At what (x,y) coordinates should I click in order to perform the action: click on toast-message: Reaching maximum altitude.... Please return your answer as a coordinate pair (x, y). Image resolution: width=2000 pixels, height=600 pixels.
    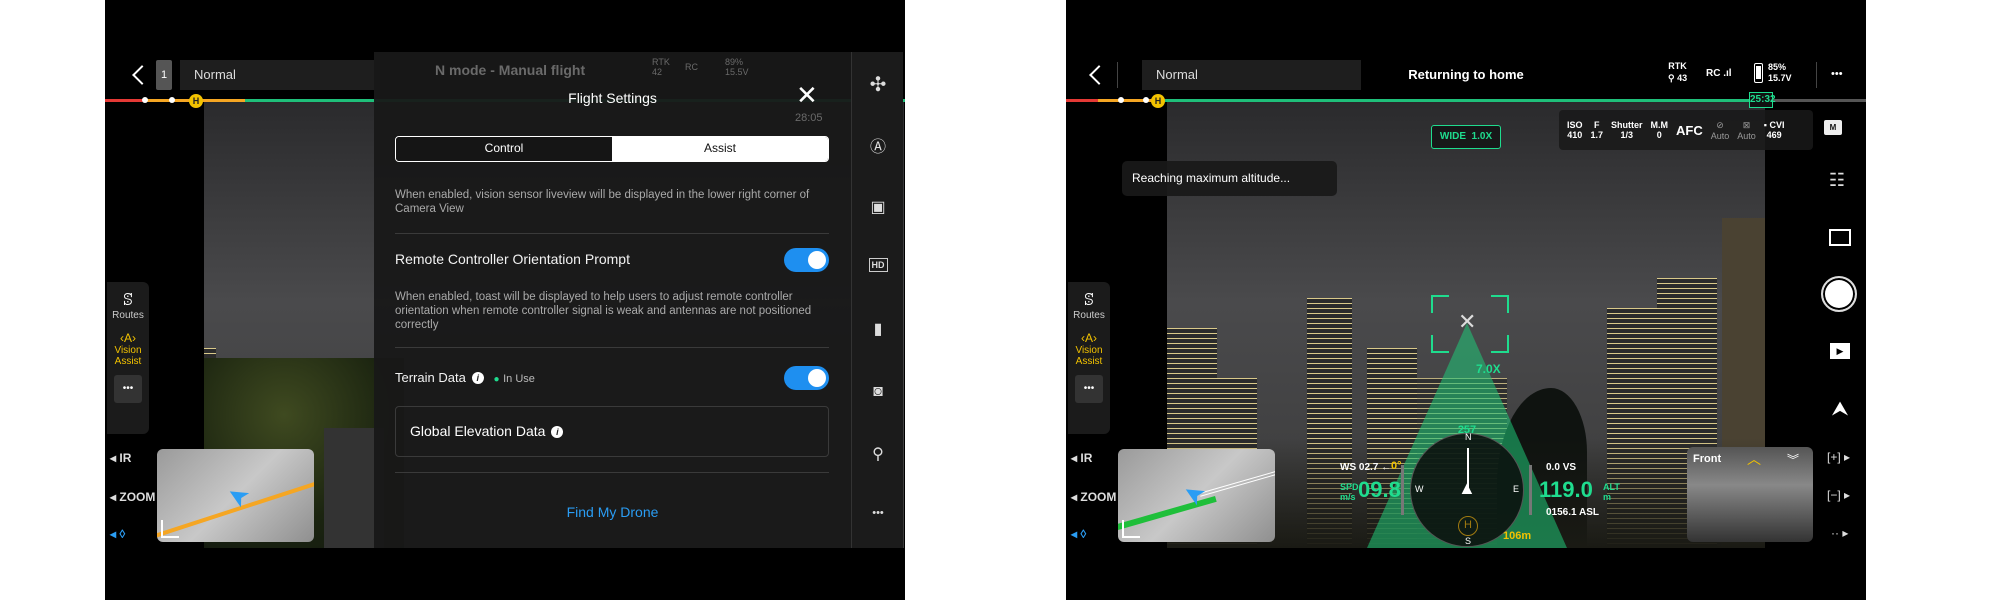
    Looking at the image, I should click on (1229, 178).